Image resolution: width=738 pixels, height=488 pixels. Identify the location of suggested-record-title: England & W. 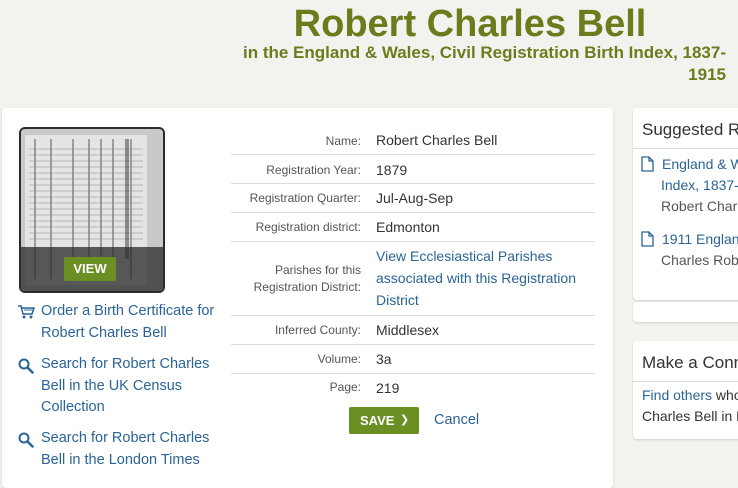
(700, 164).